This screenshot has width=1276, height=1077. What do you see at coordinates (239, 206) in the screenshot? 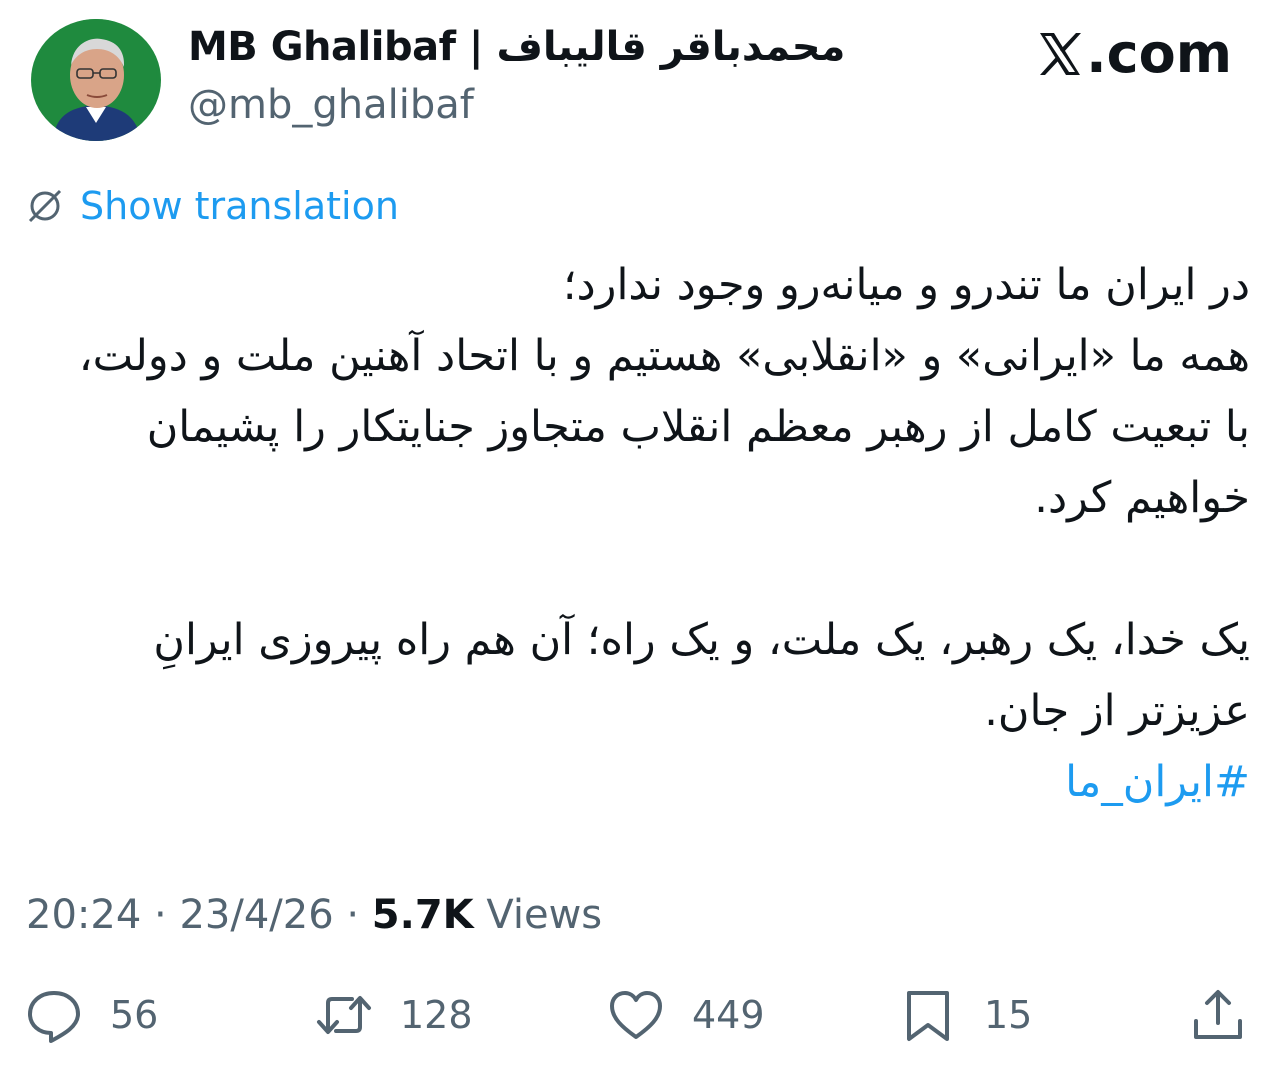
I see `show-translation-label: Show translation` at bounding box center [239, 206].